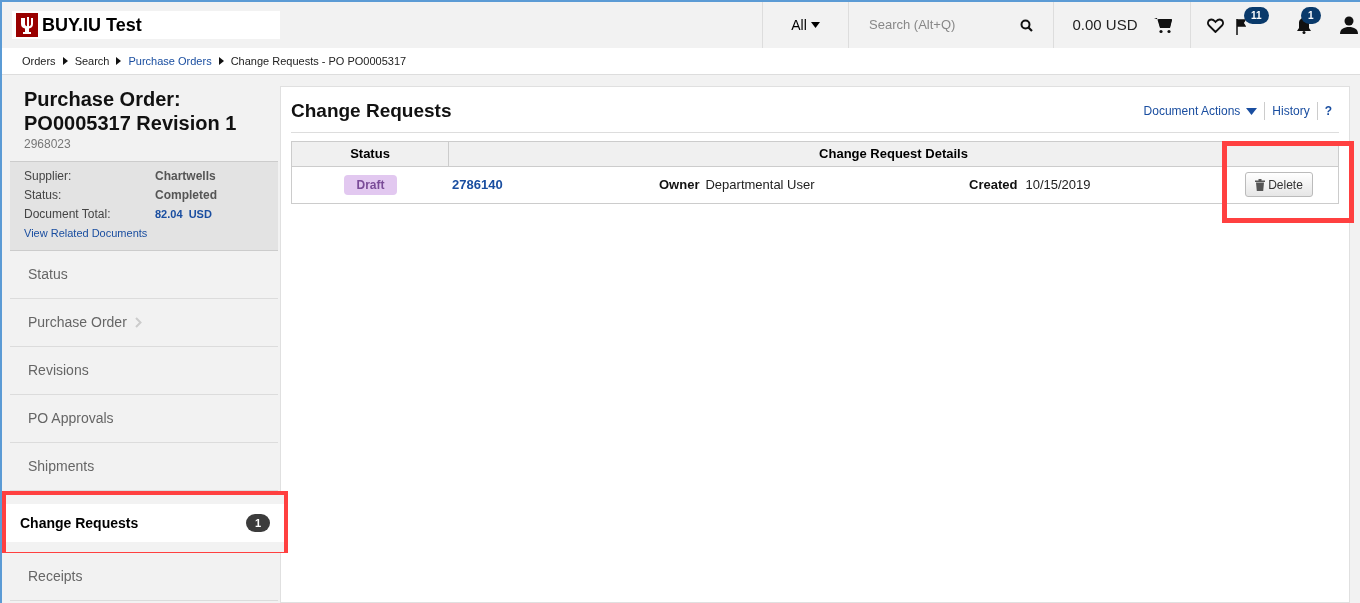  I want to click on field-label: Supplier:, so click(48, 176).